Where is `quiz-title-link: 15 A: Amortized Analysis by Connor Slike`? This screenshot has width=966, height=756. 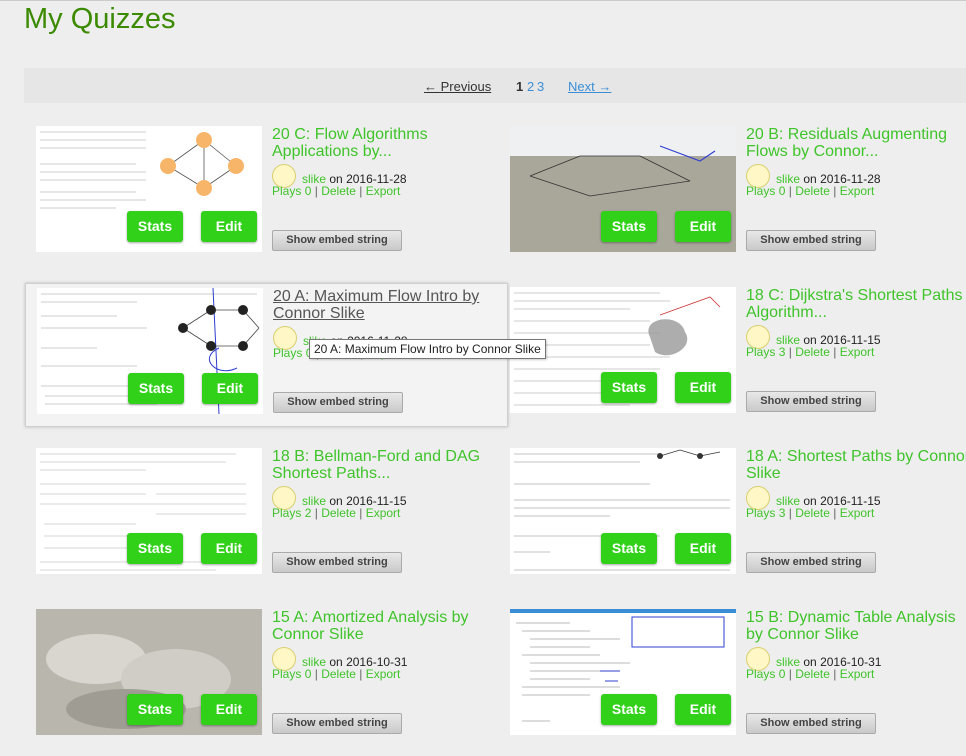 quiz-title-link: 15 A: Amortized Analysis by Connor Slike is located at coordinates (387, 626).